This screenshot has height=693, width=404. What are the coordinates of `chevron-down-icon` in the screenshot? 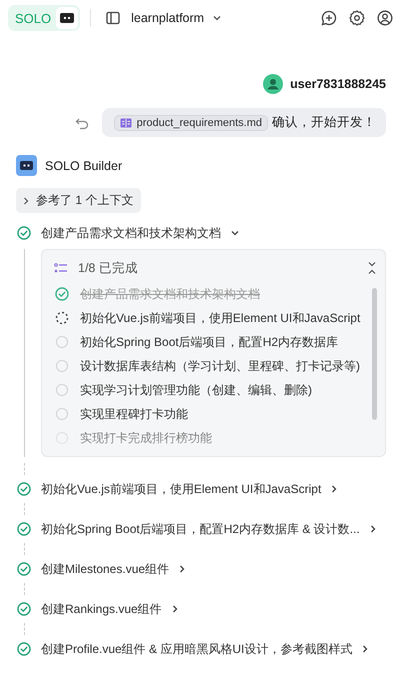 It's located at (217, 18).